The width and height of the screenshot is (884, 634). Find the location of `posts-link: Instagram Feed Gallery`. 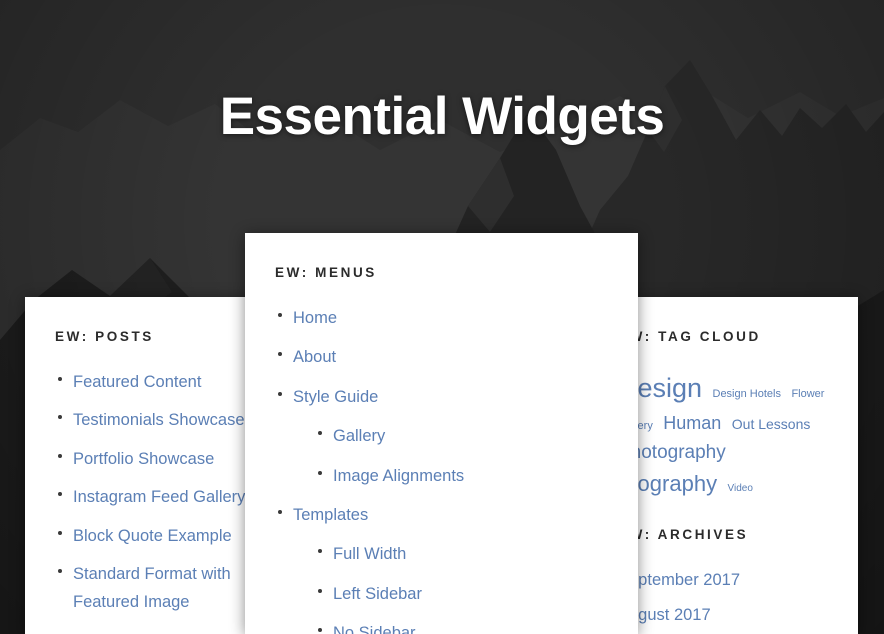

posts-link: Instagram Feed Gallery is located at coordinates (159, 497).